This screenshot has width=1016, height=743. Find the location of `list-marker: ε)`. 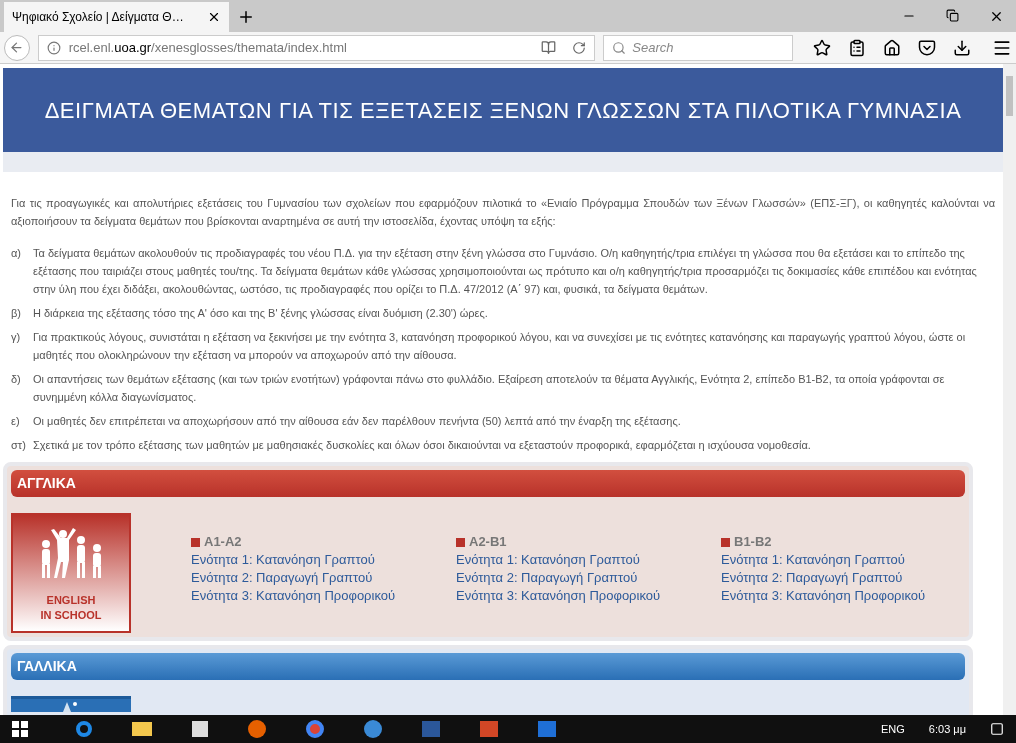

list-marker: ε) is located at coordinates (16, 421).